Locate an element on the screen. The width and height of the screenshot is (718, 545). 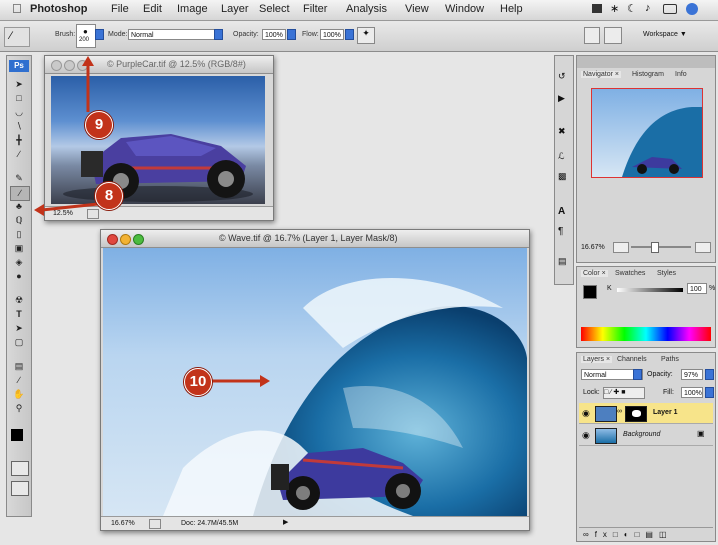
callout-8: 8 is located at coordinates (109, 196).